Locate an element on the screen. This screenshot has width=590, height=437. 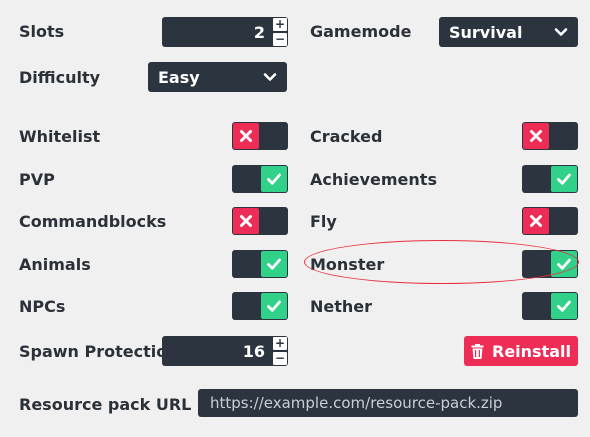
monster-label: Monster is located at coordinates (347, 264).